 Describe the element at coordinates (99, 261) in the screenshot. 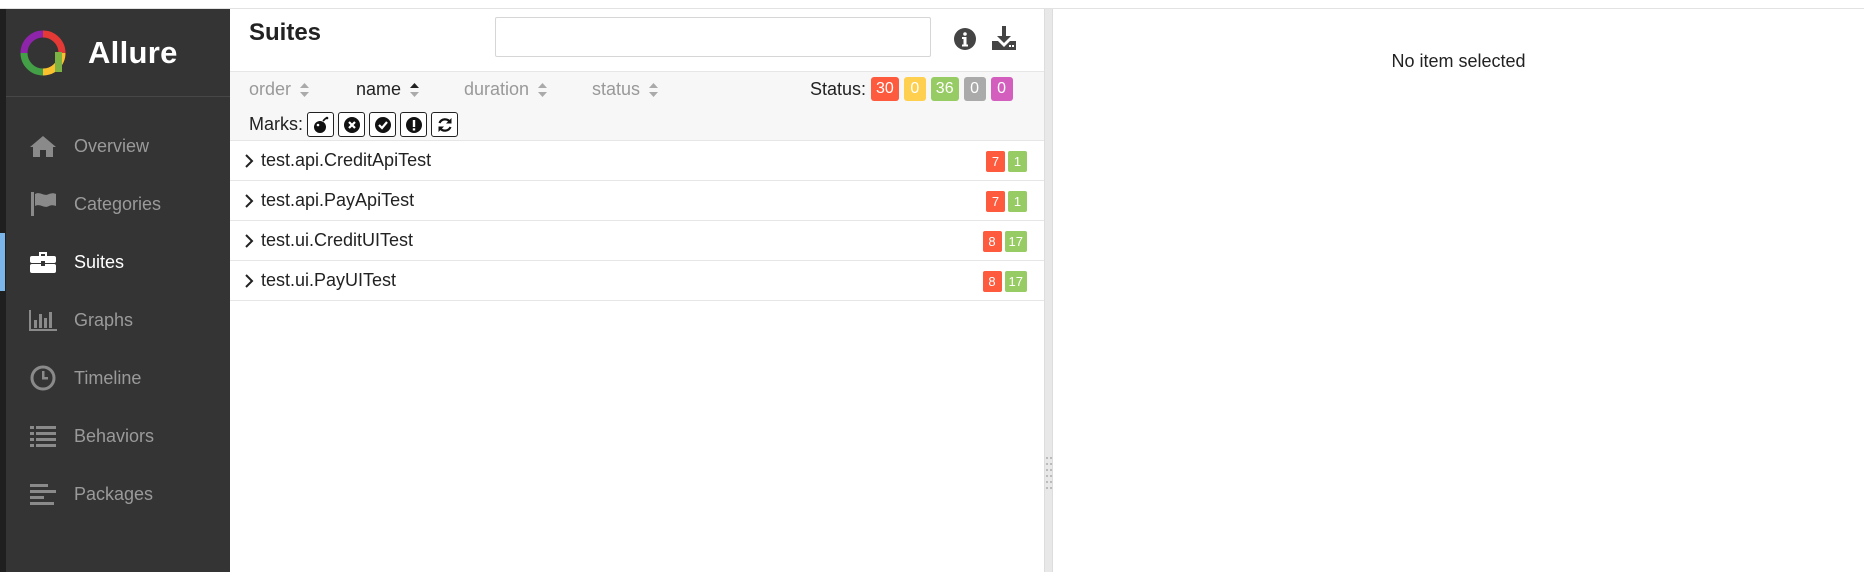

I see `sidebar-item-label: Suites` at that location.